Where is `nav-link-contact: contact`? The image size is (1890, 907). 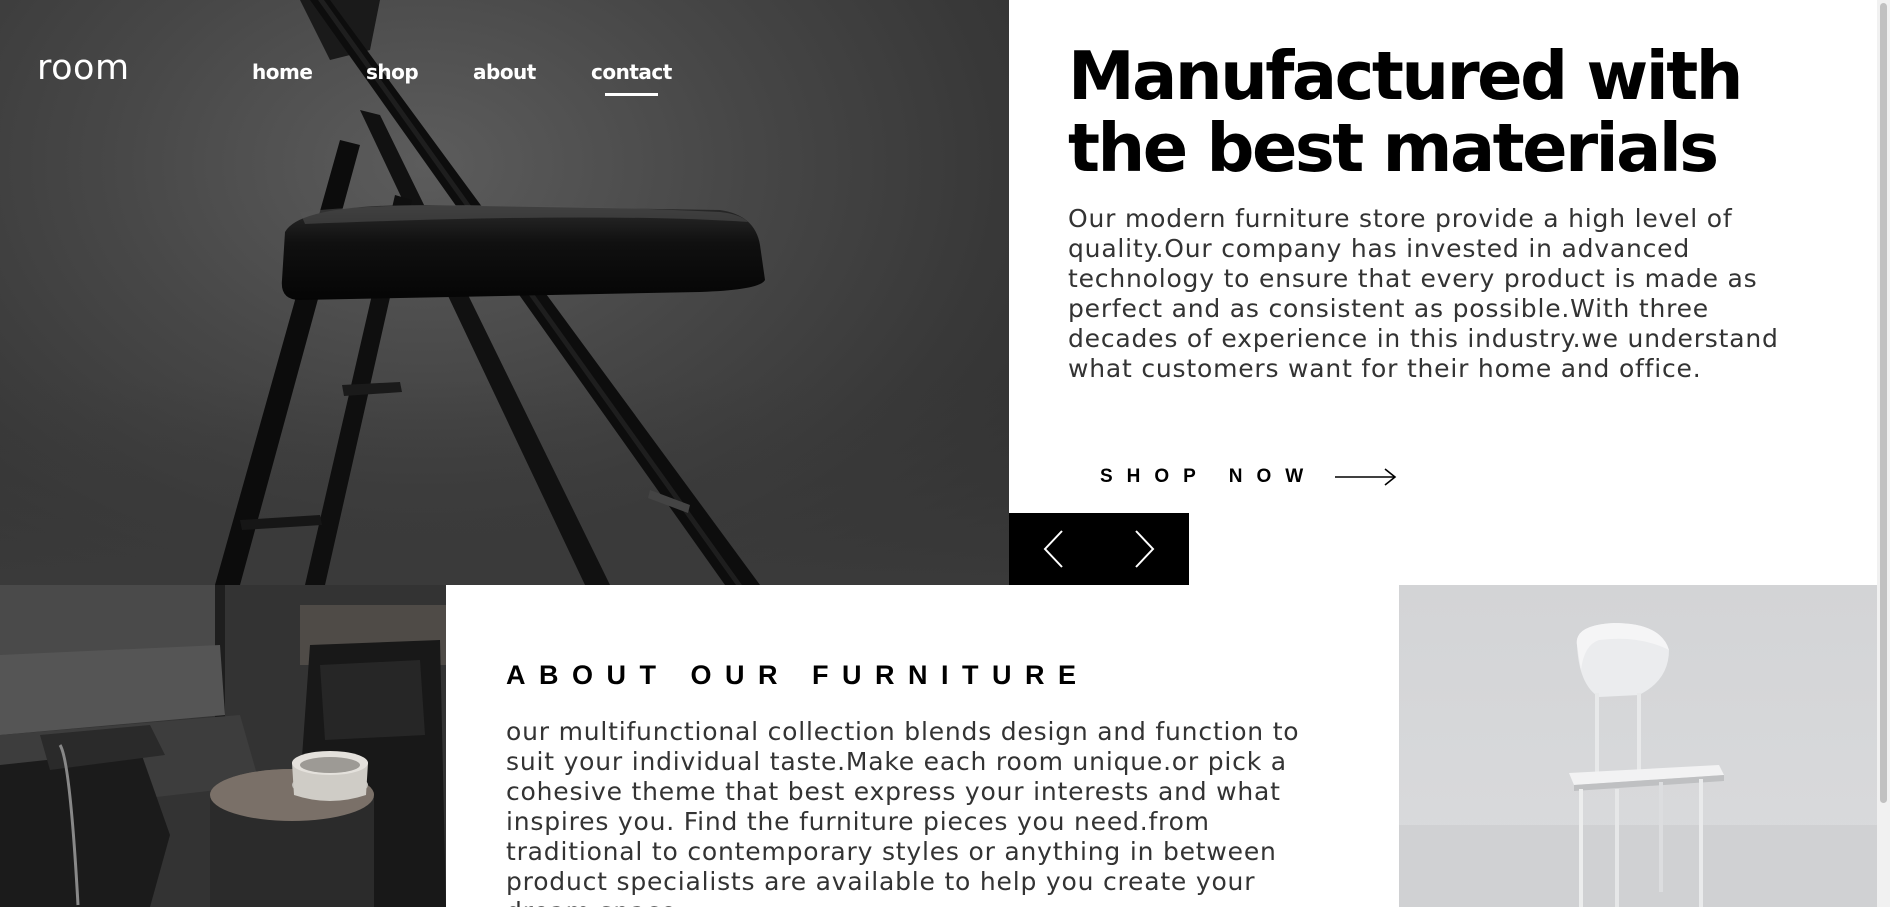
nav-link-contact: contact is located at coordinates (631, 78).